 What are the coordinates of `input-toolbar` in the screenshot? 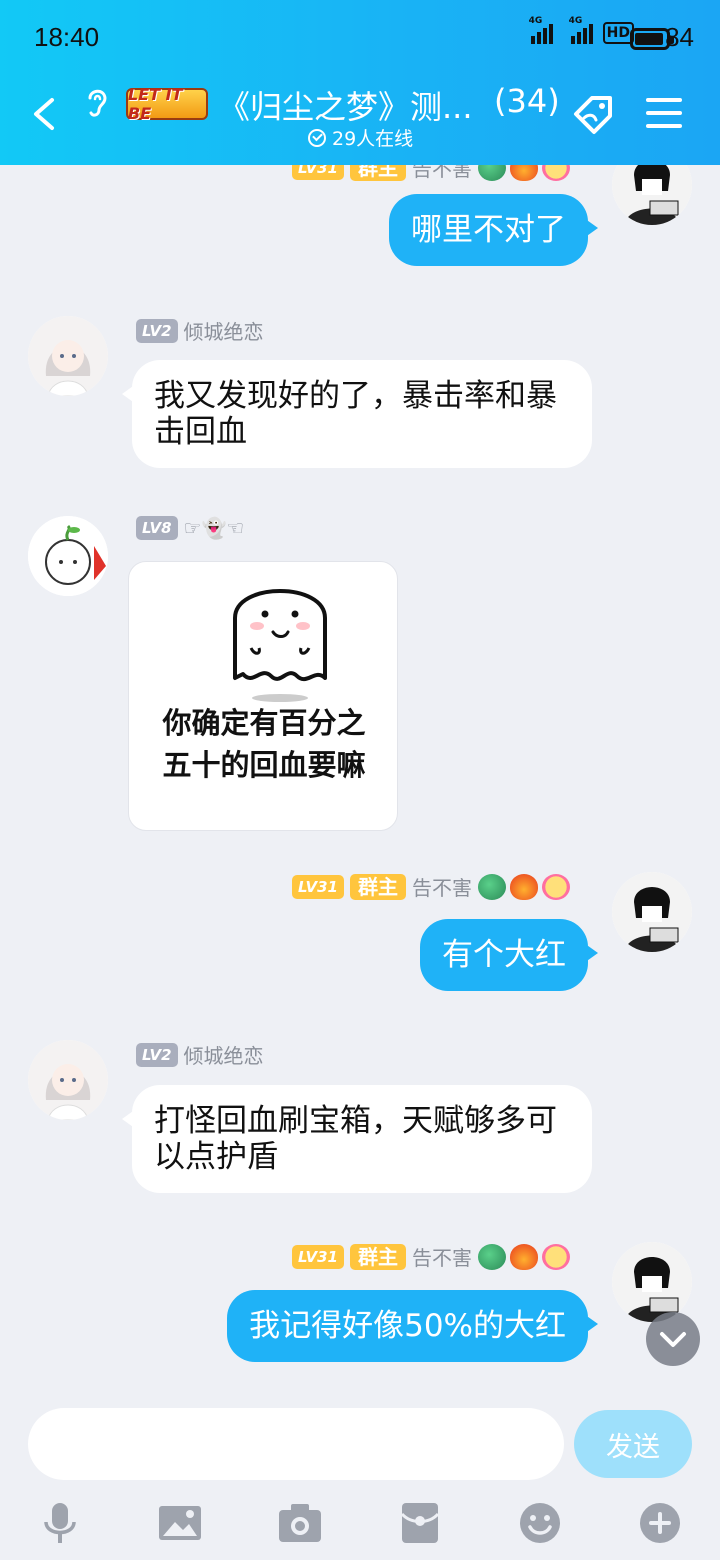 It's located at (360, 1522).